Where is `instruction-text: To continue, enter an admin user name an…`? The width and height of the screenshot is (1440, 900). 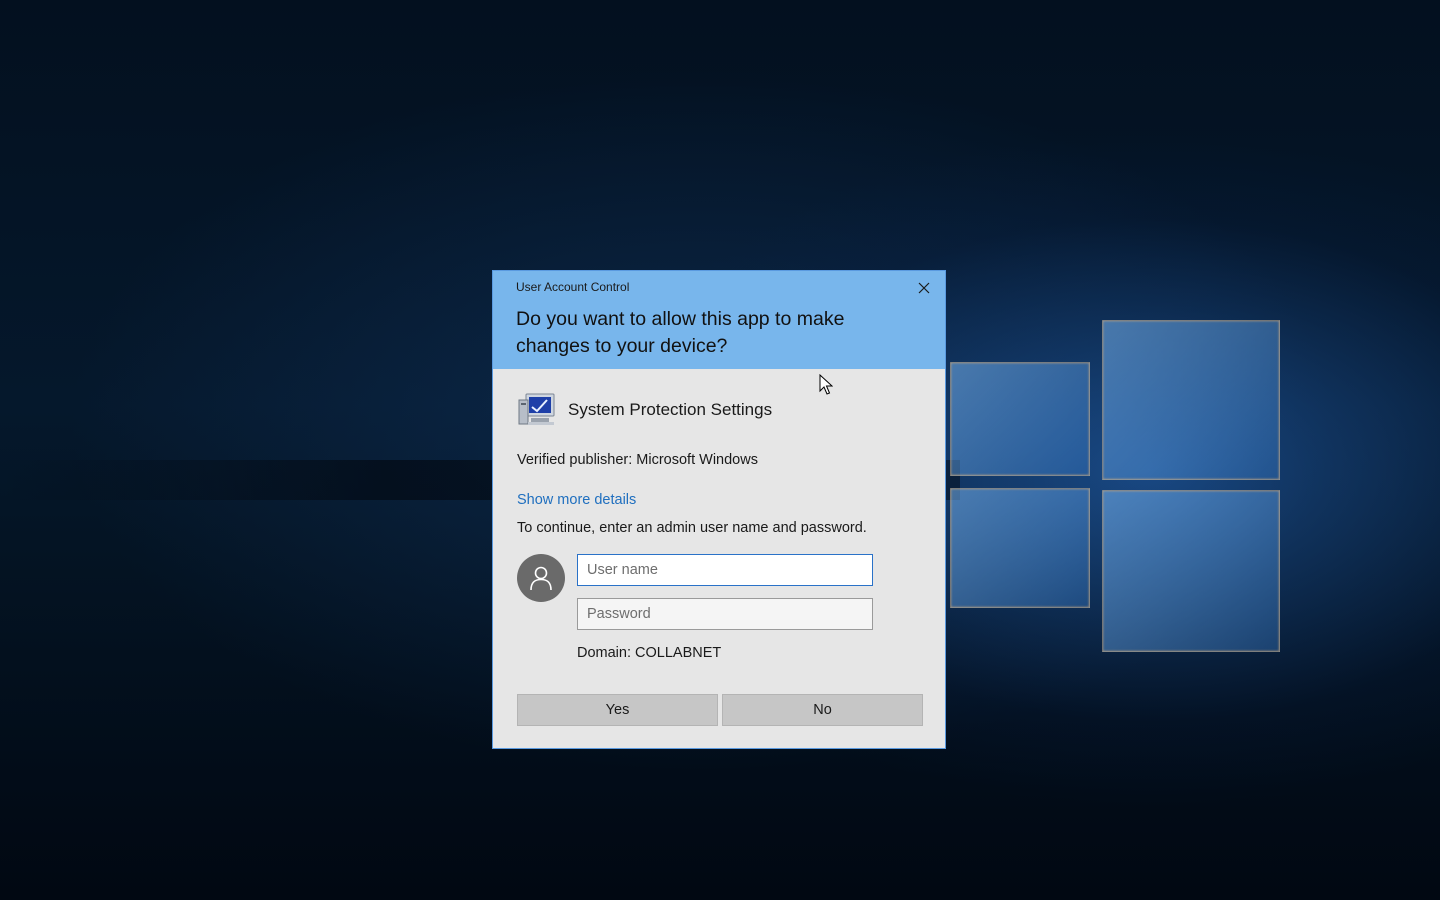 instruction-text: To continue, enter an admin user name an… is located at coordinates (692, 528).